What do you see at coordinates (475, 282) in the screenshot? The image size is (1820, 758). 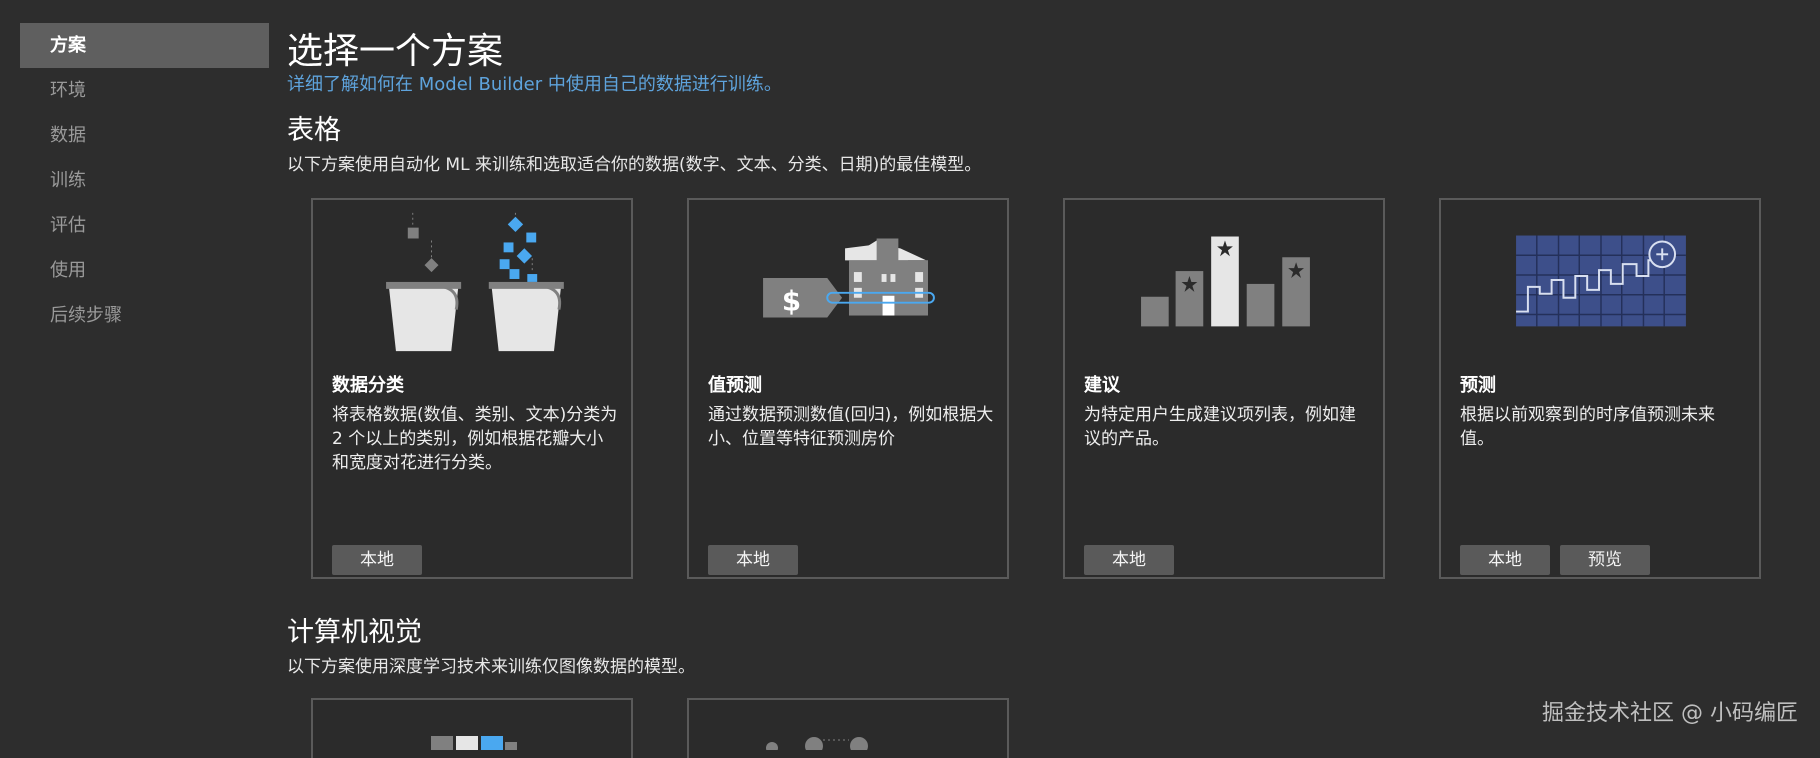 I see `buckets-illustration-icon` at bounding box center [475, 282].